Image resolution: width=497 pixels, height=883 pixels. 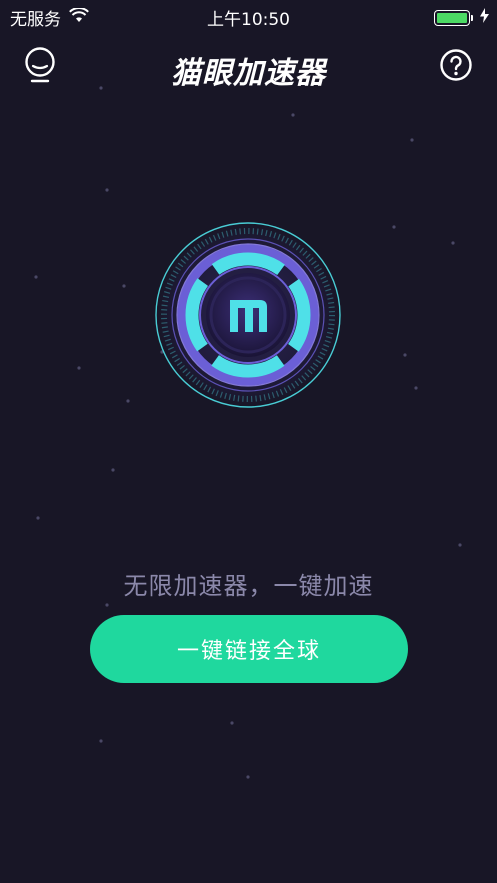 I want to click on charging-icon, so click(x=484, y=18).